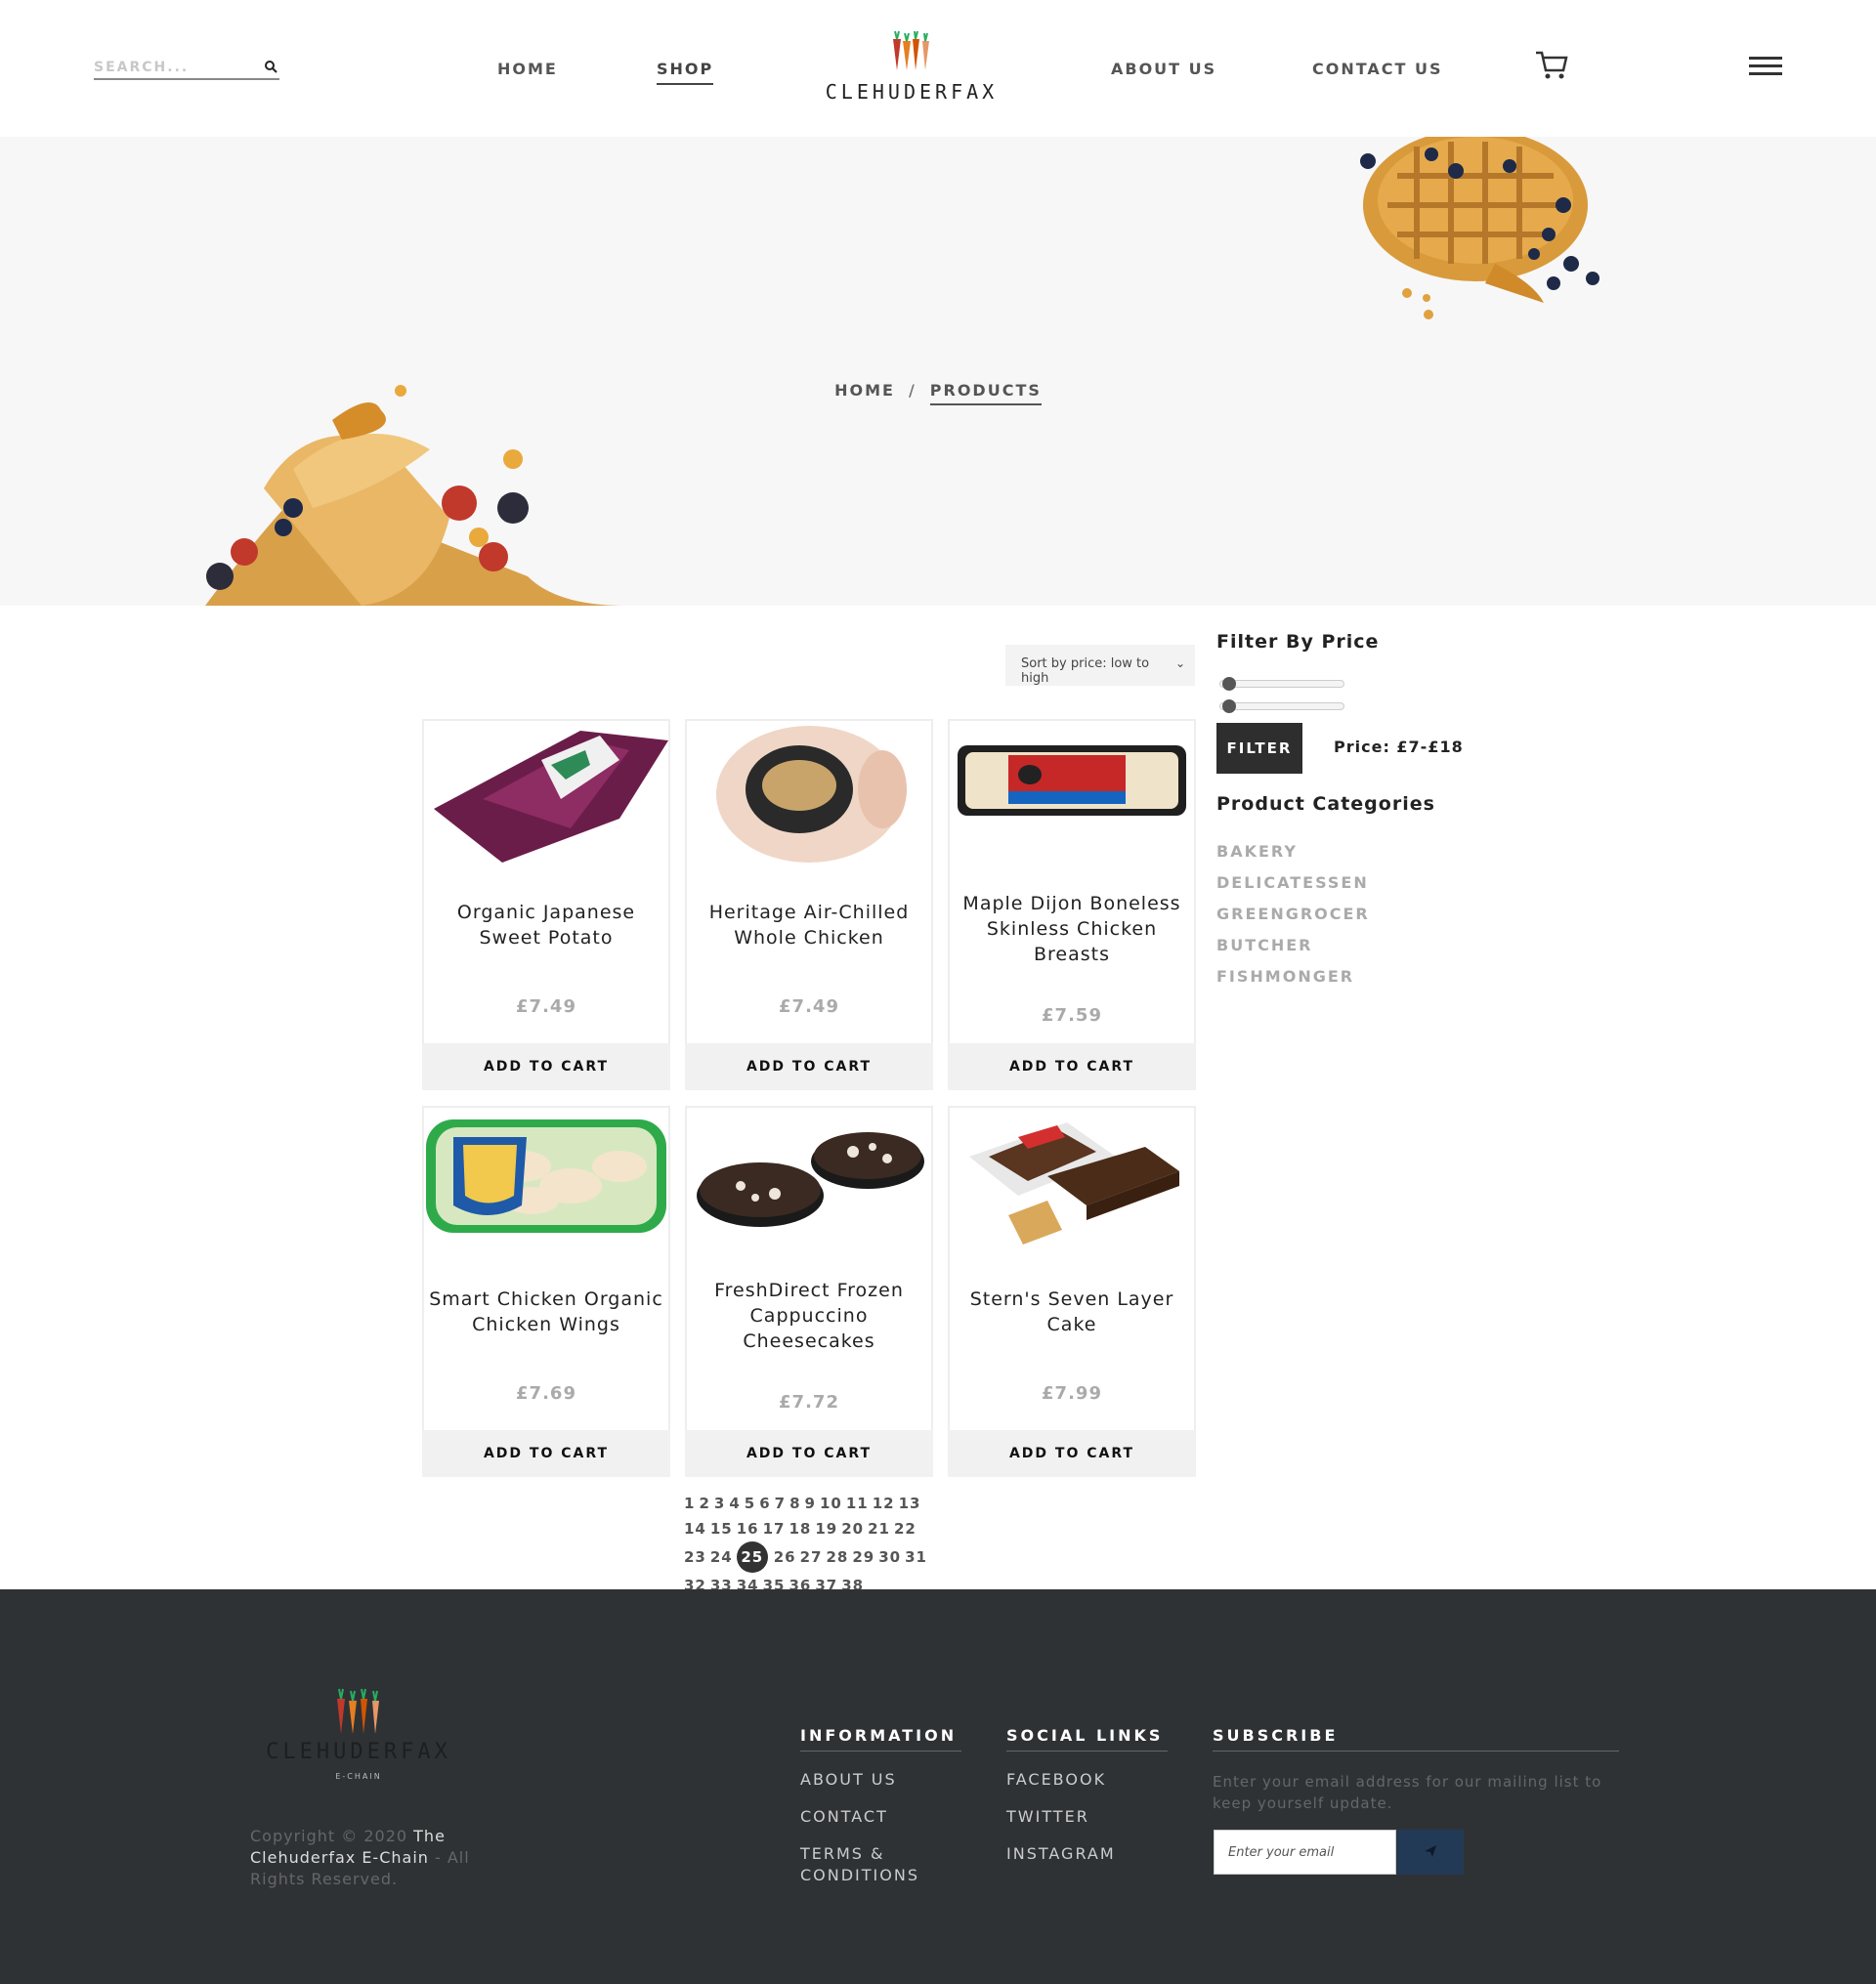 This screenshot has width=1876, height=1984. I want to click on page-link: 31, so click(916, 1557).